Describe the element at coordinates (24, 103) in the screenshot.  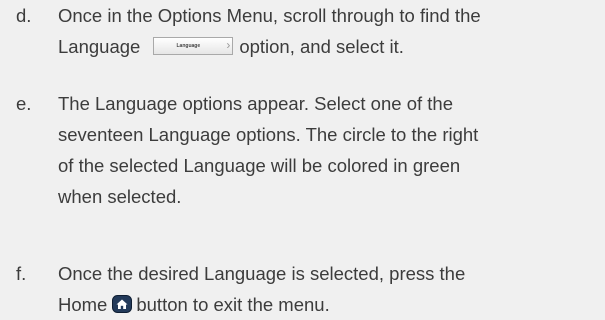
I see `step-letter: e.` at that location.